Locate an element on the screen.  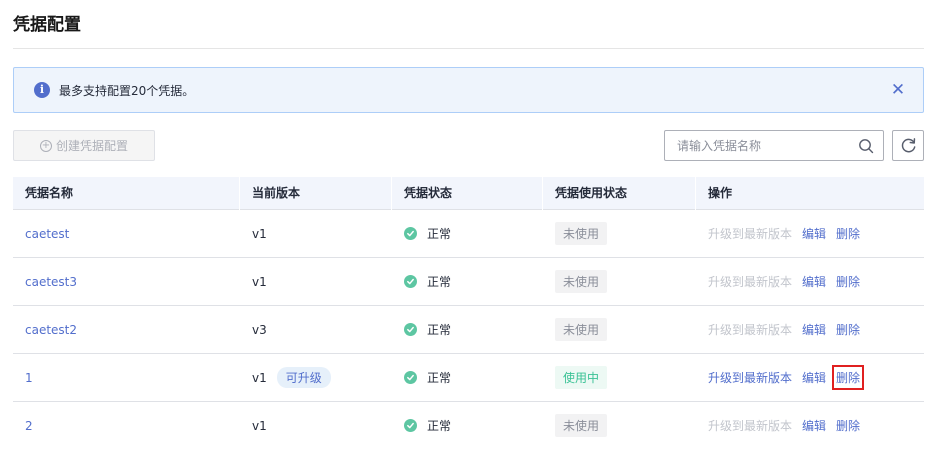
create-credential-button: + 创建凭据配置 is located at coordinates (84, 145).